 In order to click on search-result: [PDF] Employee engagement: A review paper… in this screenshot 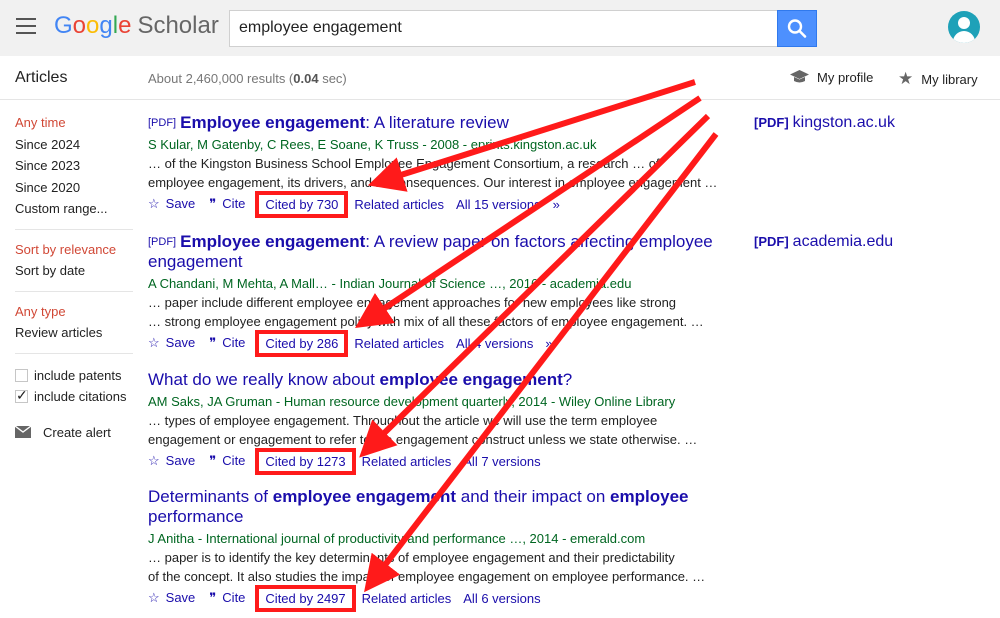, I will do `click(438, 294)`.